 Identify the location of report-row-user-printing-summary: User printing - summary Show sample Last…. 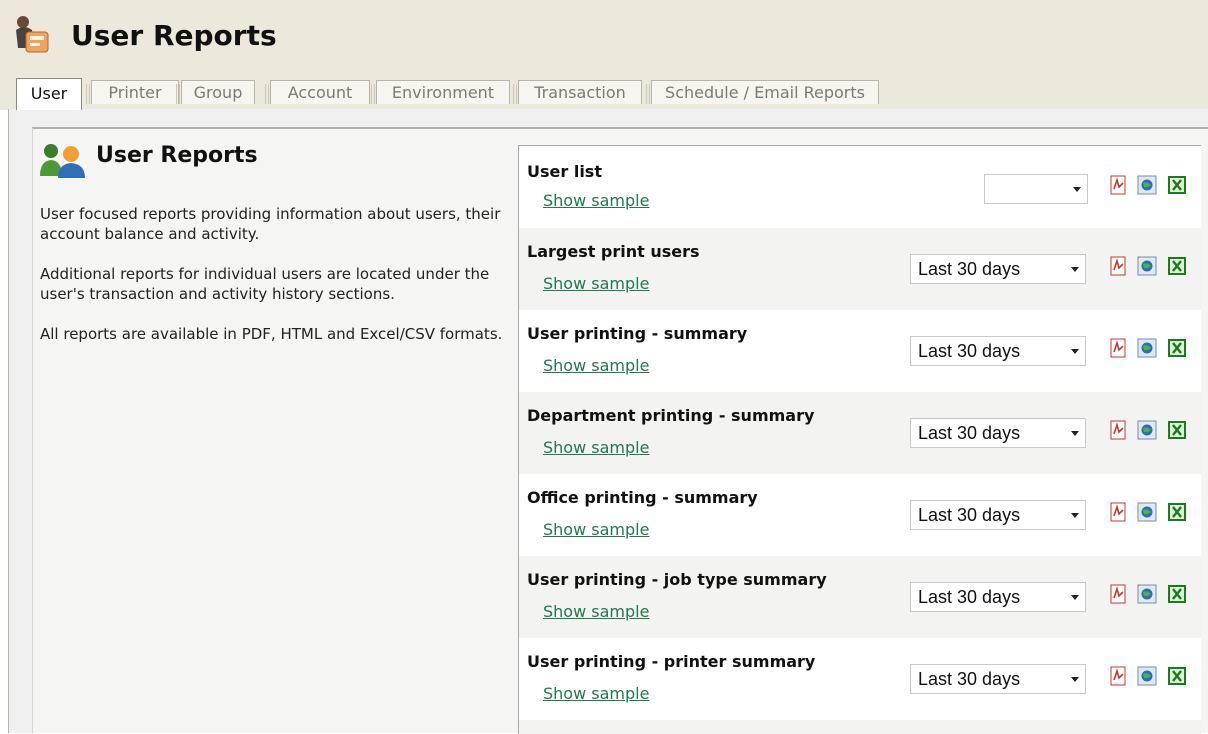
(860, 351).